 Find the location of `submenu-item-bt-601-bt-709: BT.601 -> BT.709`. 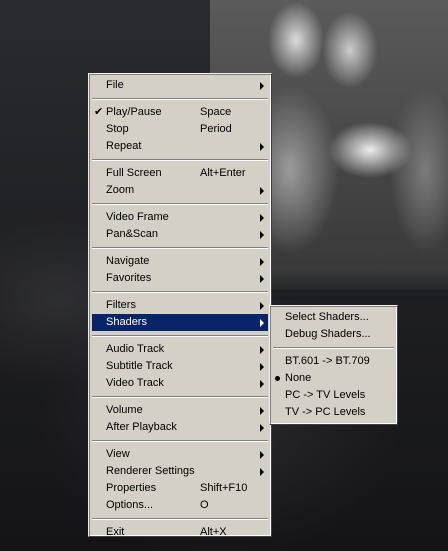

submenu-item-bt-601-bt-709: BT.601 -> BT.709 is located at coordinates (333, 361).